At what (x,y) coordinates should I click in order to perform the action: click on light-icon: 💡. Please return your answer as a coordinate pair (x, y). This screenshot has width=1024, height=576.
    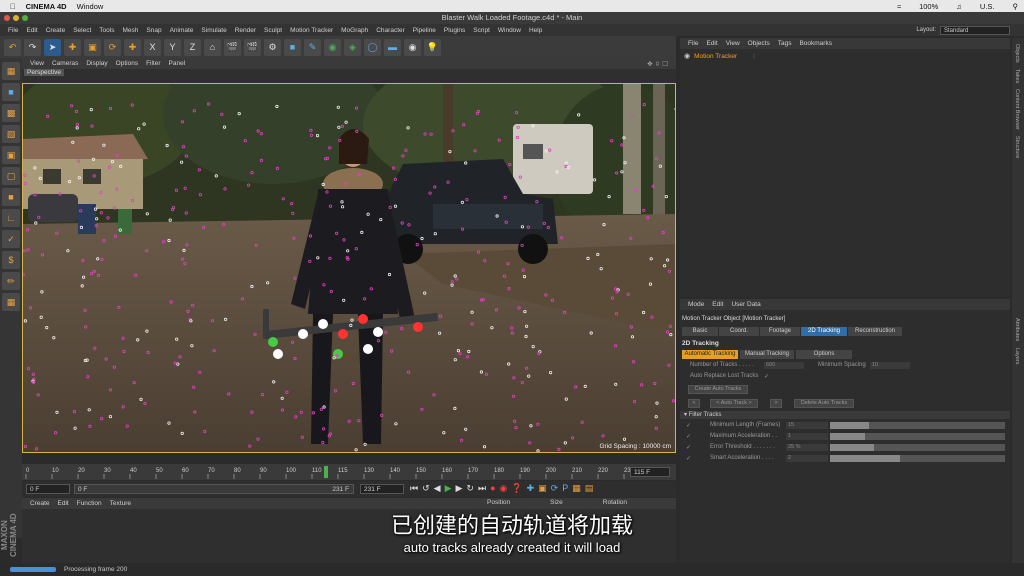
    Looking at the image, I should click on (432, 47).